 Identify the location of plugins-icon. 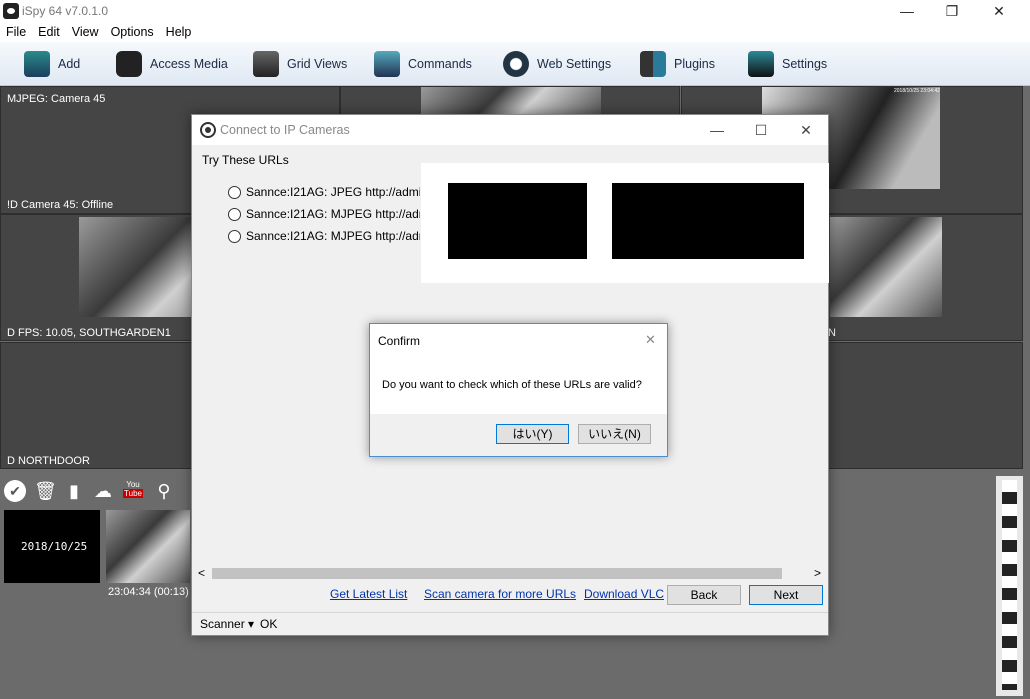
(653, 64).